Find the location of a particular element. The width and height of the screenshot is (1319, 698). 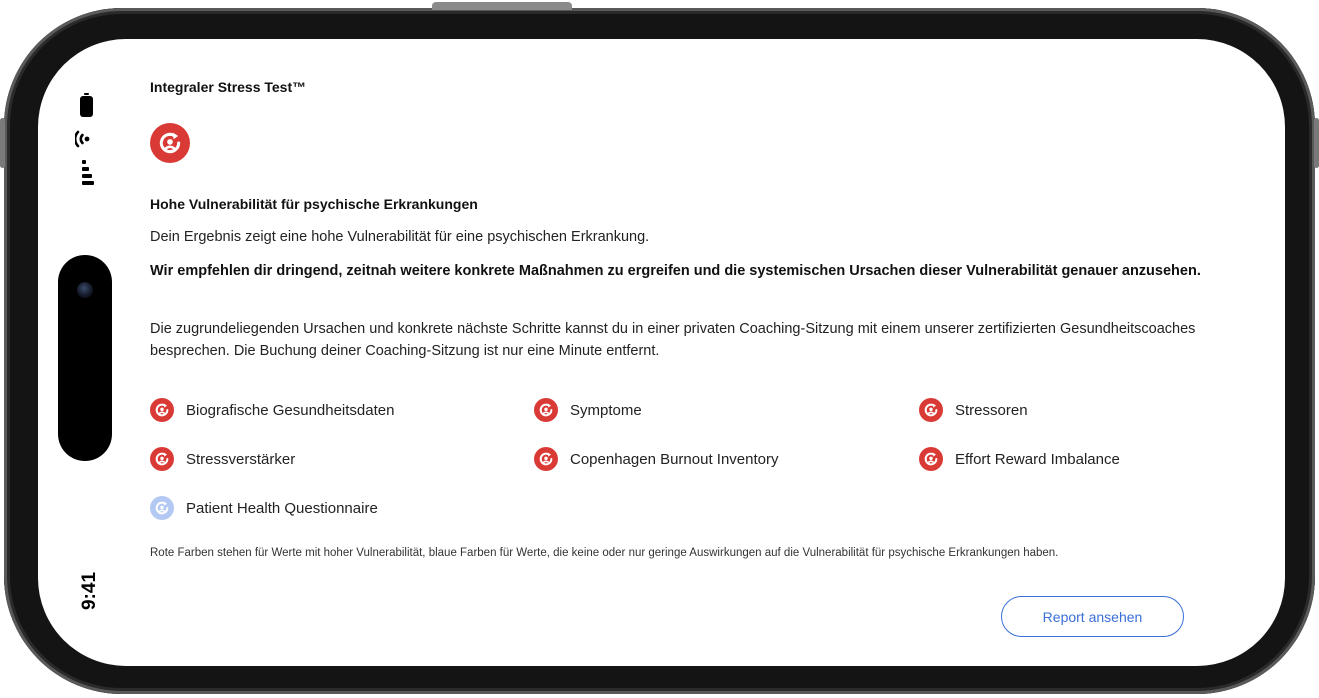

category-item: Copenhagen Burnout Inventory is located at coordinates (656, 459).